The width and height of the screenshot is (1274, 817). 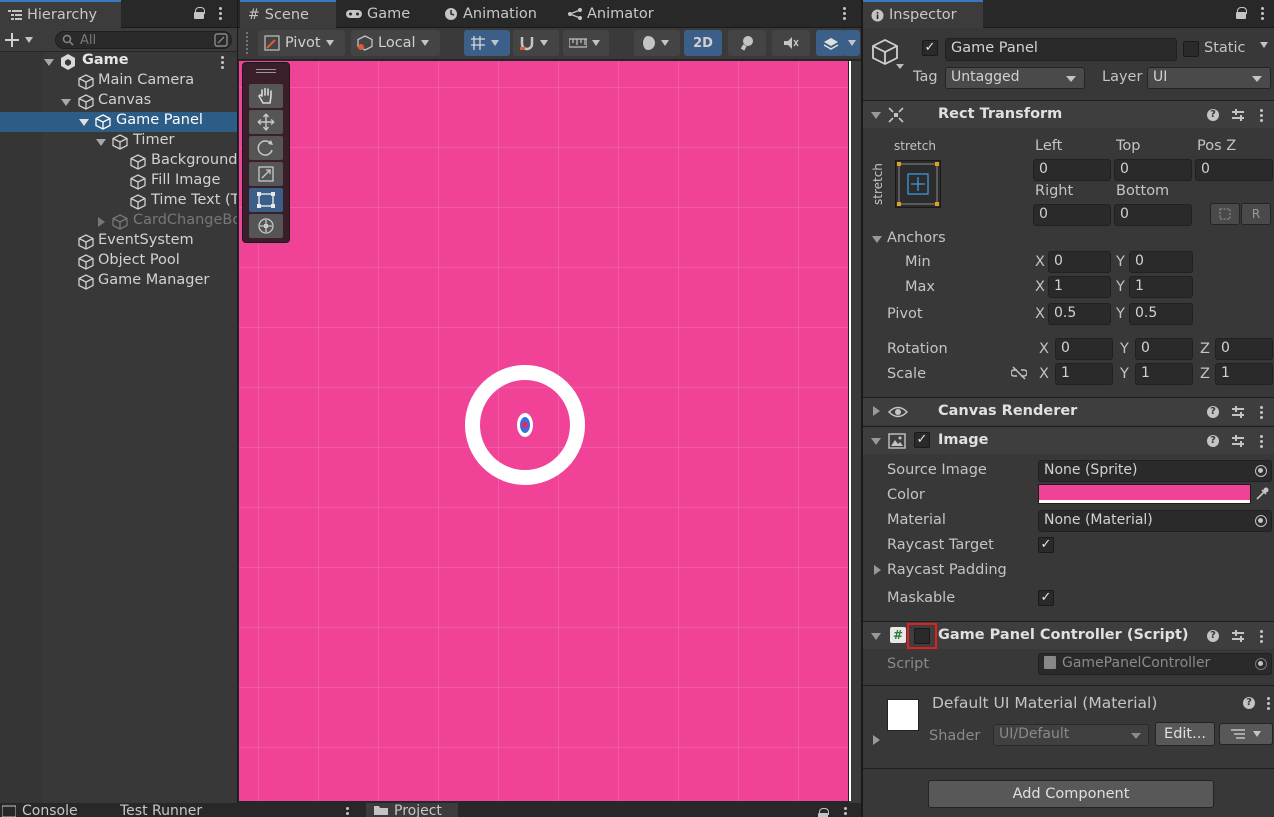 I want to click on script-enabled-checkbox, so click(x=922, y=636).